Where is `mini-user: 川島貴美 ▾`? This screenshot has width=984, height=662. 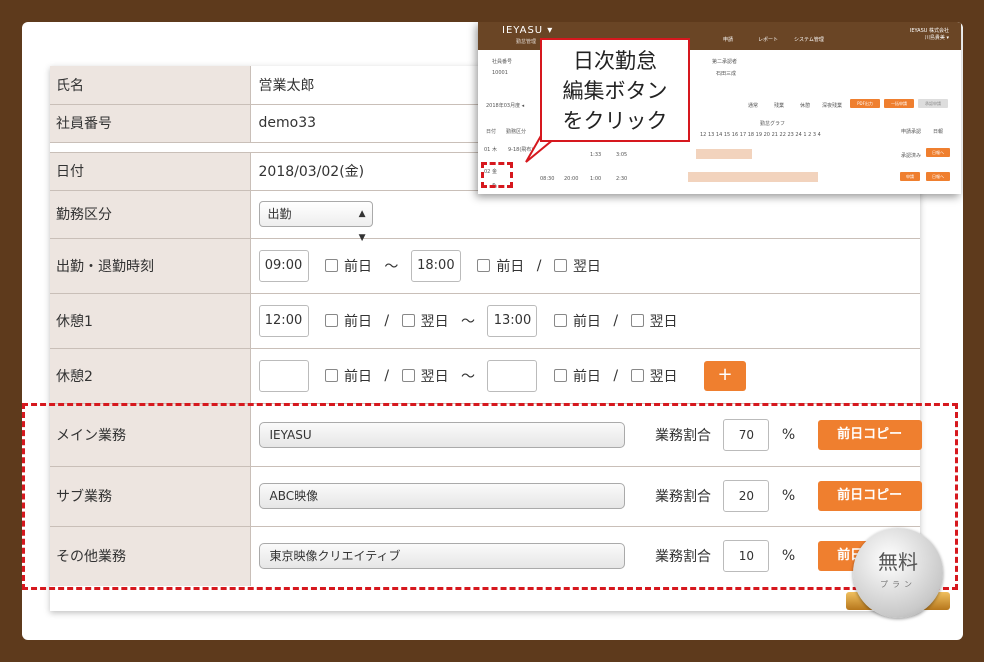 mini-user: 川島貴美 ▾ is located at coordinates (929, 38).